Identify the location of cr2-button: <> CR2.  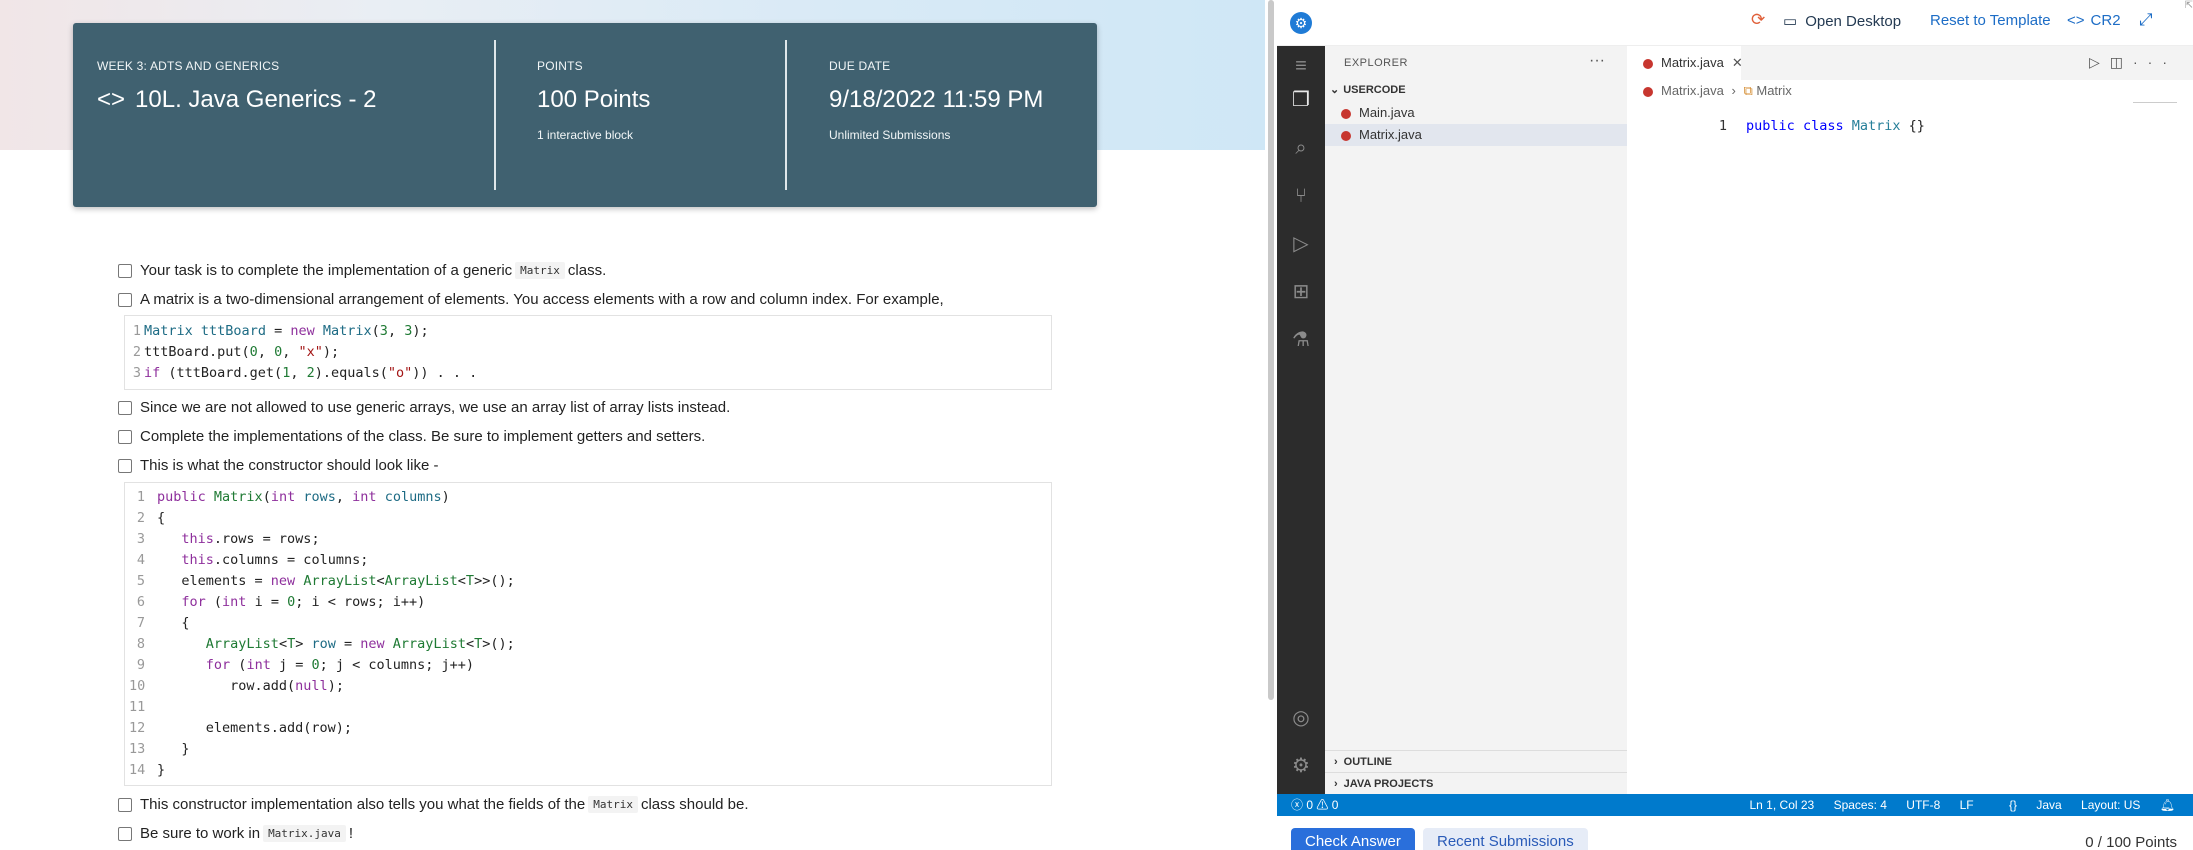
(2094, 20).